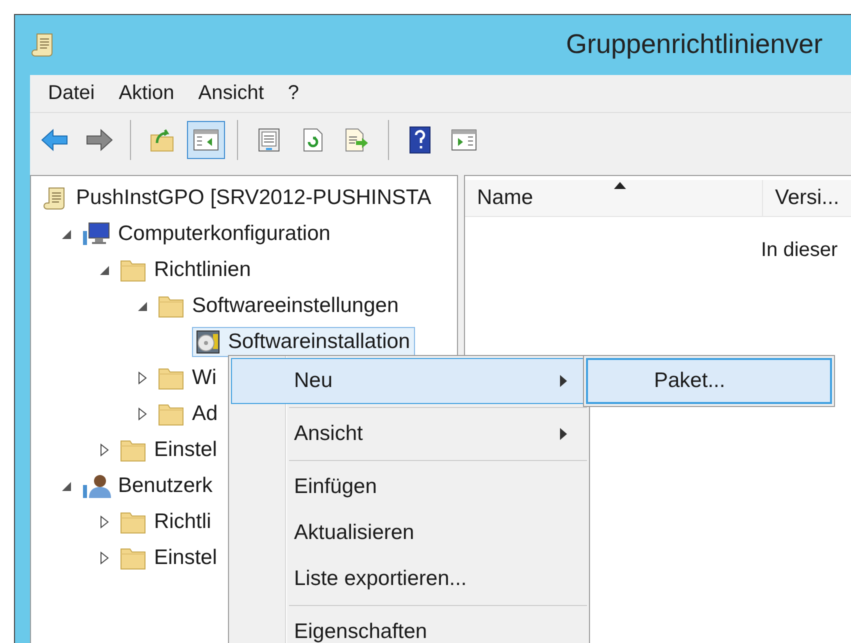 The height and width of the screenshot is (643, 851). Describe the element at coordinates (207, 234) in the screenshot. I see `tree-item: Computerkonfiguration` at that location.